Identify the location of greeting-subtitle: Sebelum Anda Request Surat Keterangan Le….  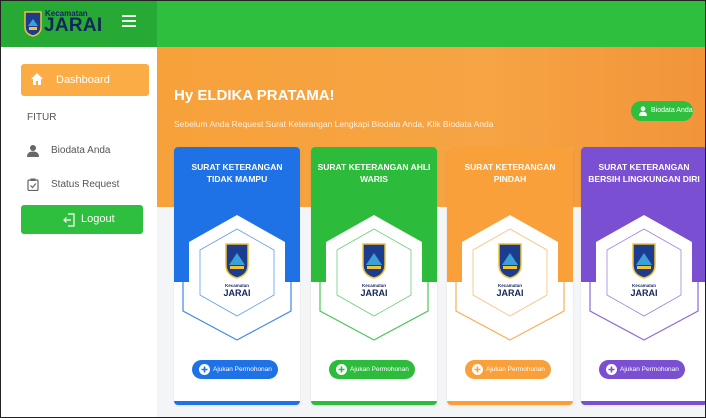
(334, 124).